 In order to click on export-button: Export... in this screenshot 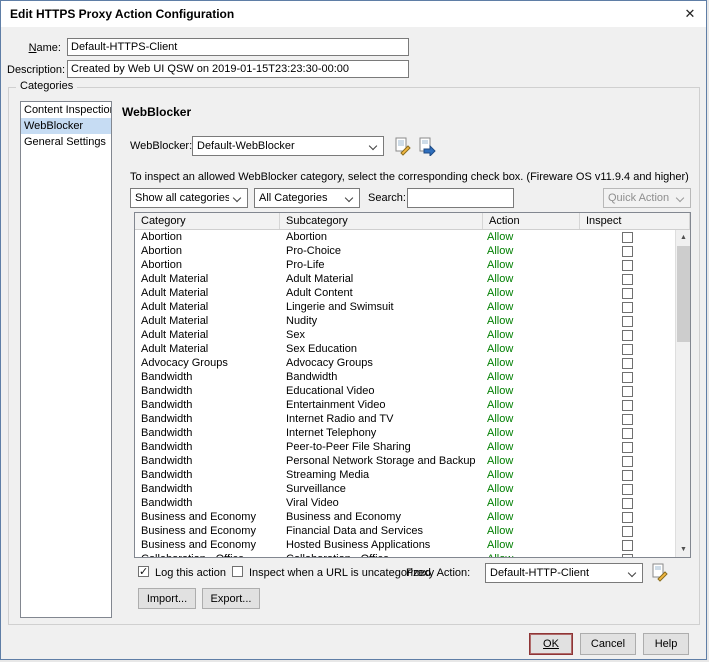, I will do `click(231, 598)`.